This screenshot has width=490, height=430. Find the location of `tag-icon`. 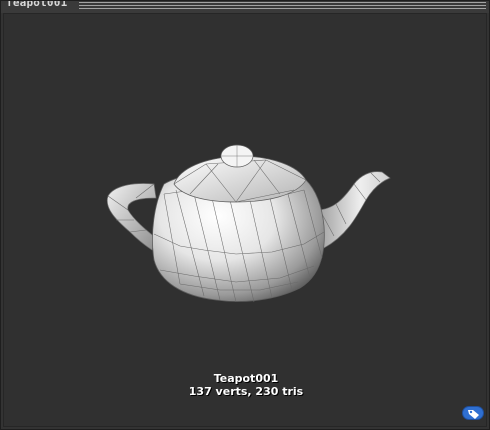

tag-icon is located at coordinates (473, 414).